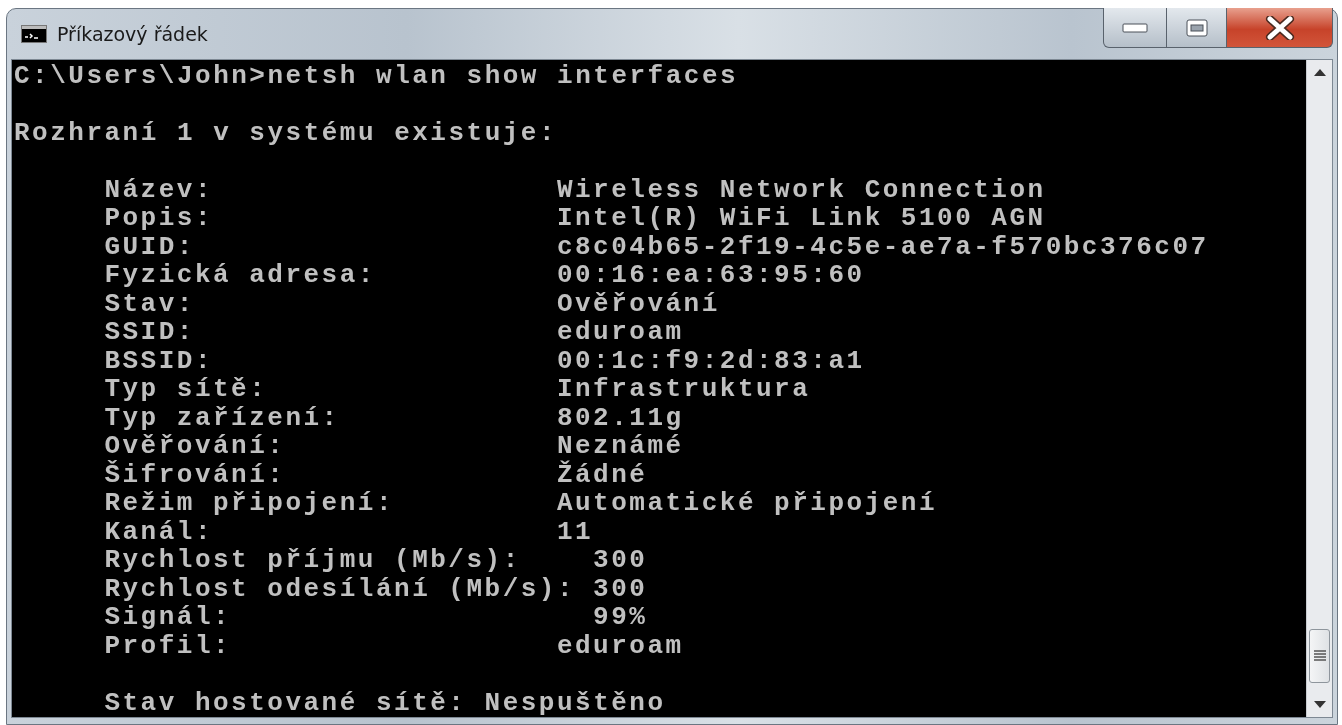 Image resolution: width=1342 pixels, height=725 pixels. Describe the element at coordinates (159, 189) in the screenshot. I see `field-label: Název:` at that location.